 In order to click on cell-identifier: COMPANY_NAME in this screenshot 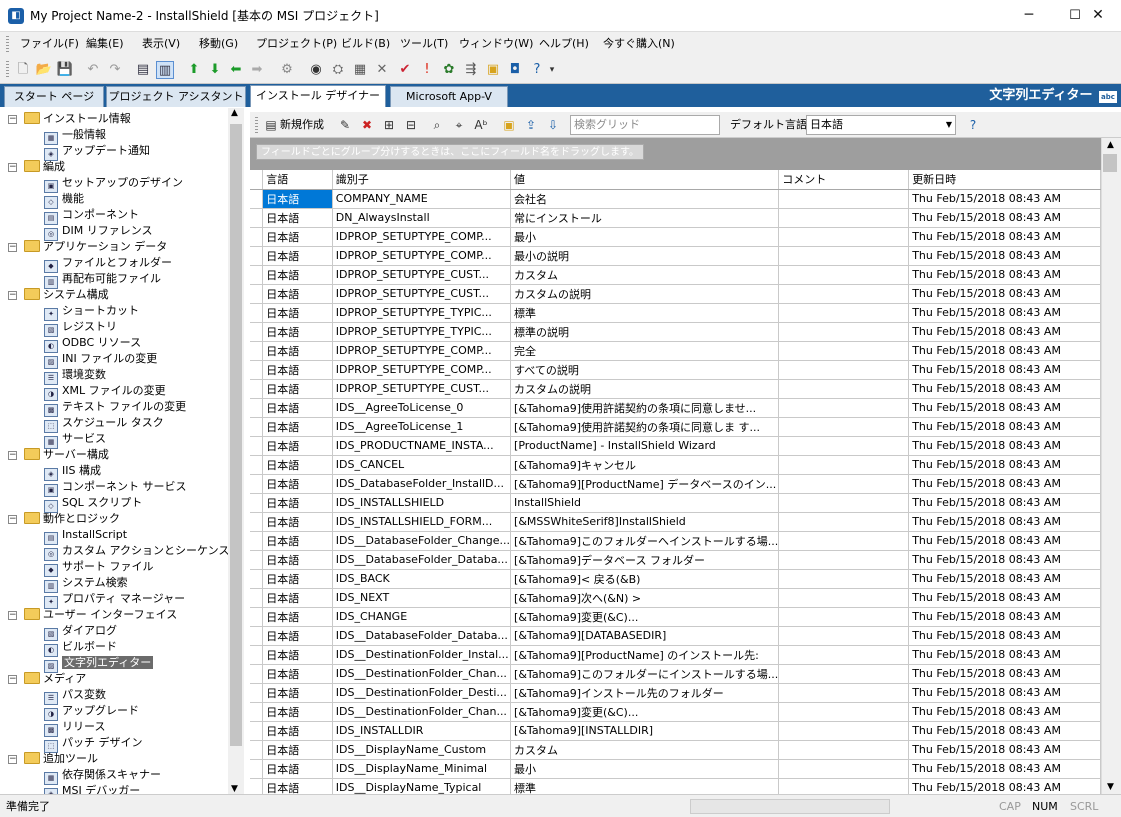, I will do `click(422, 199)`.